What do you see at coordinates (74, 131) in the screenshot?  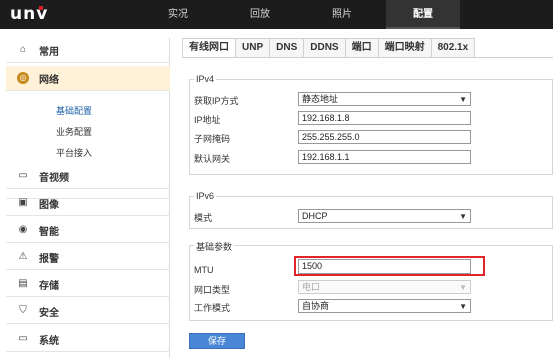 I see `submenu-item-service-config: 业务配置` at bounding box center [74, 131].